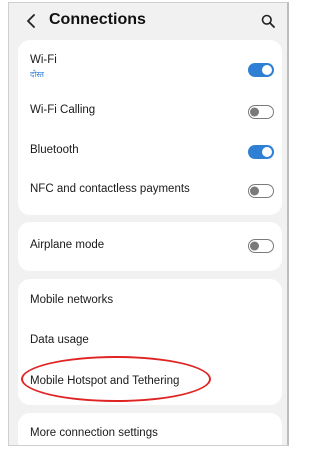 This screenshot has width=320, height=450. Describe the element at coordinates (54, 150) in the screenshot. I see `bluetooth-label: Bluetooth` at that location.